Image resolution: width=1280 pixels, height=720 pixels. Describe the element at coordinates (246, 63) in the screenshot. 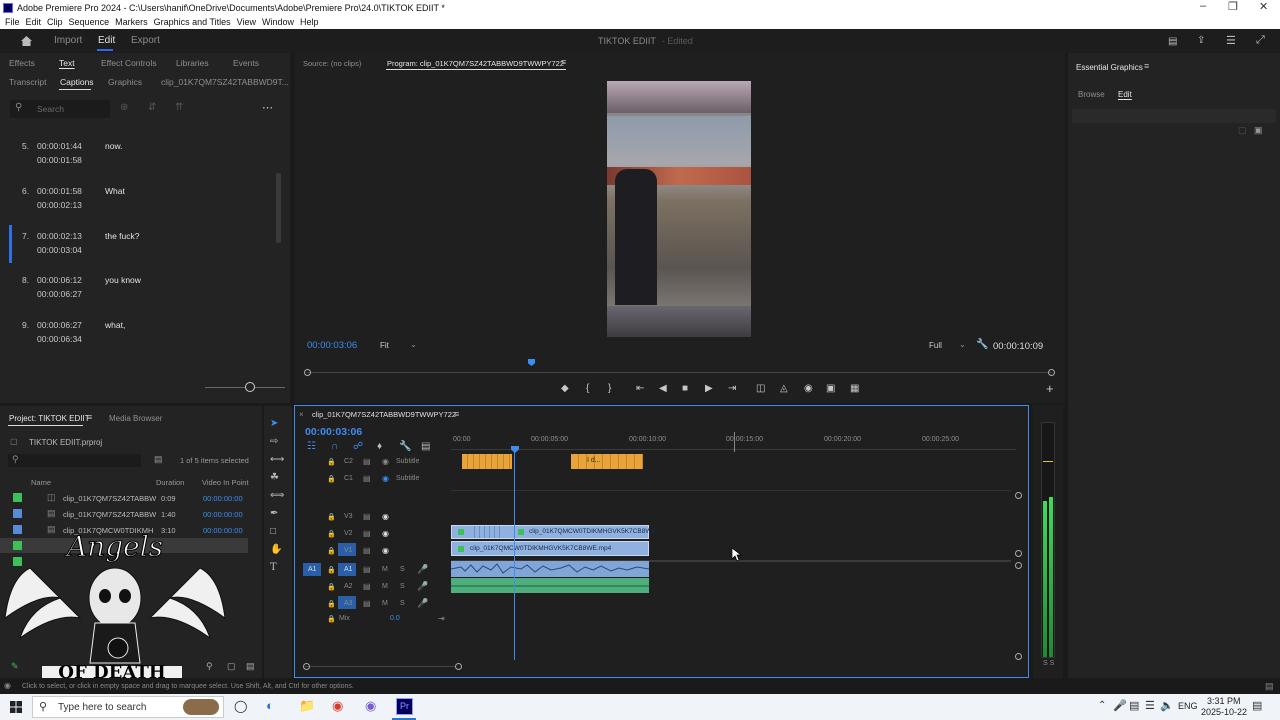

I see `tab-events: Events` at that location.